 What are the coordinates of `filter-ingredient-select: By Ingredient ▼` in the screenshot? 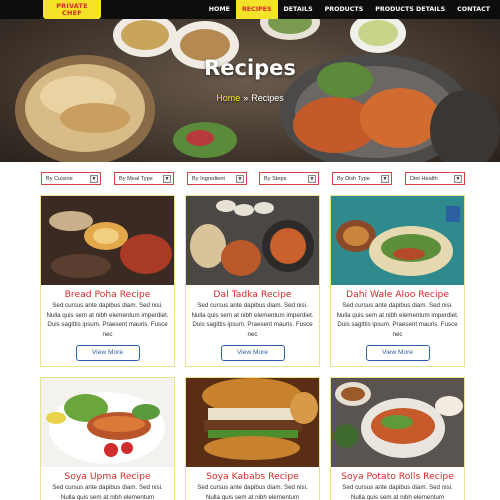 It's located at (217, 178).